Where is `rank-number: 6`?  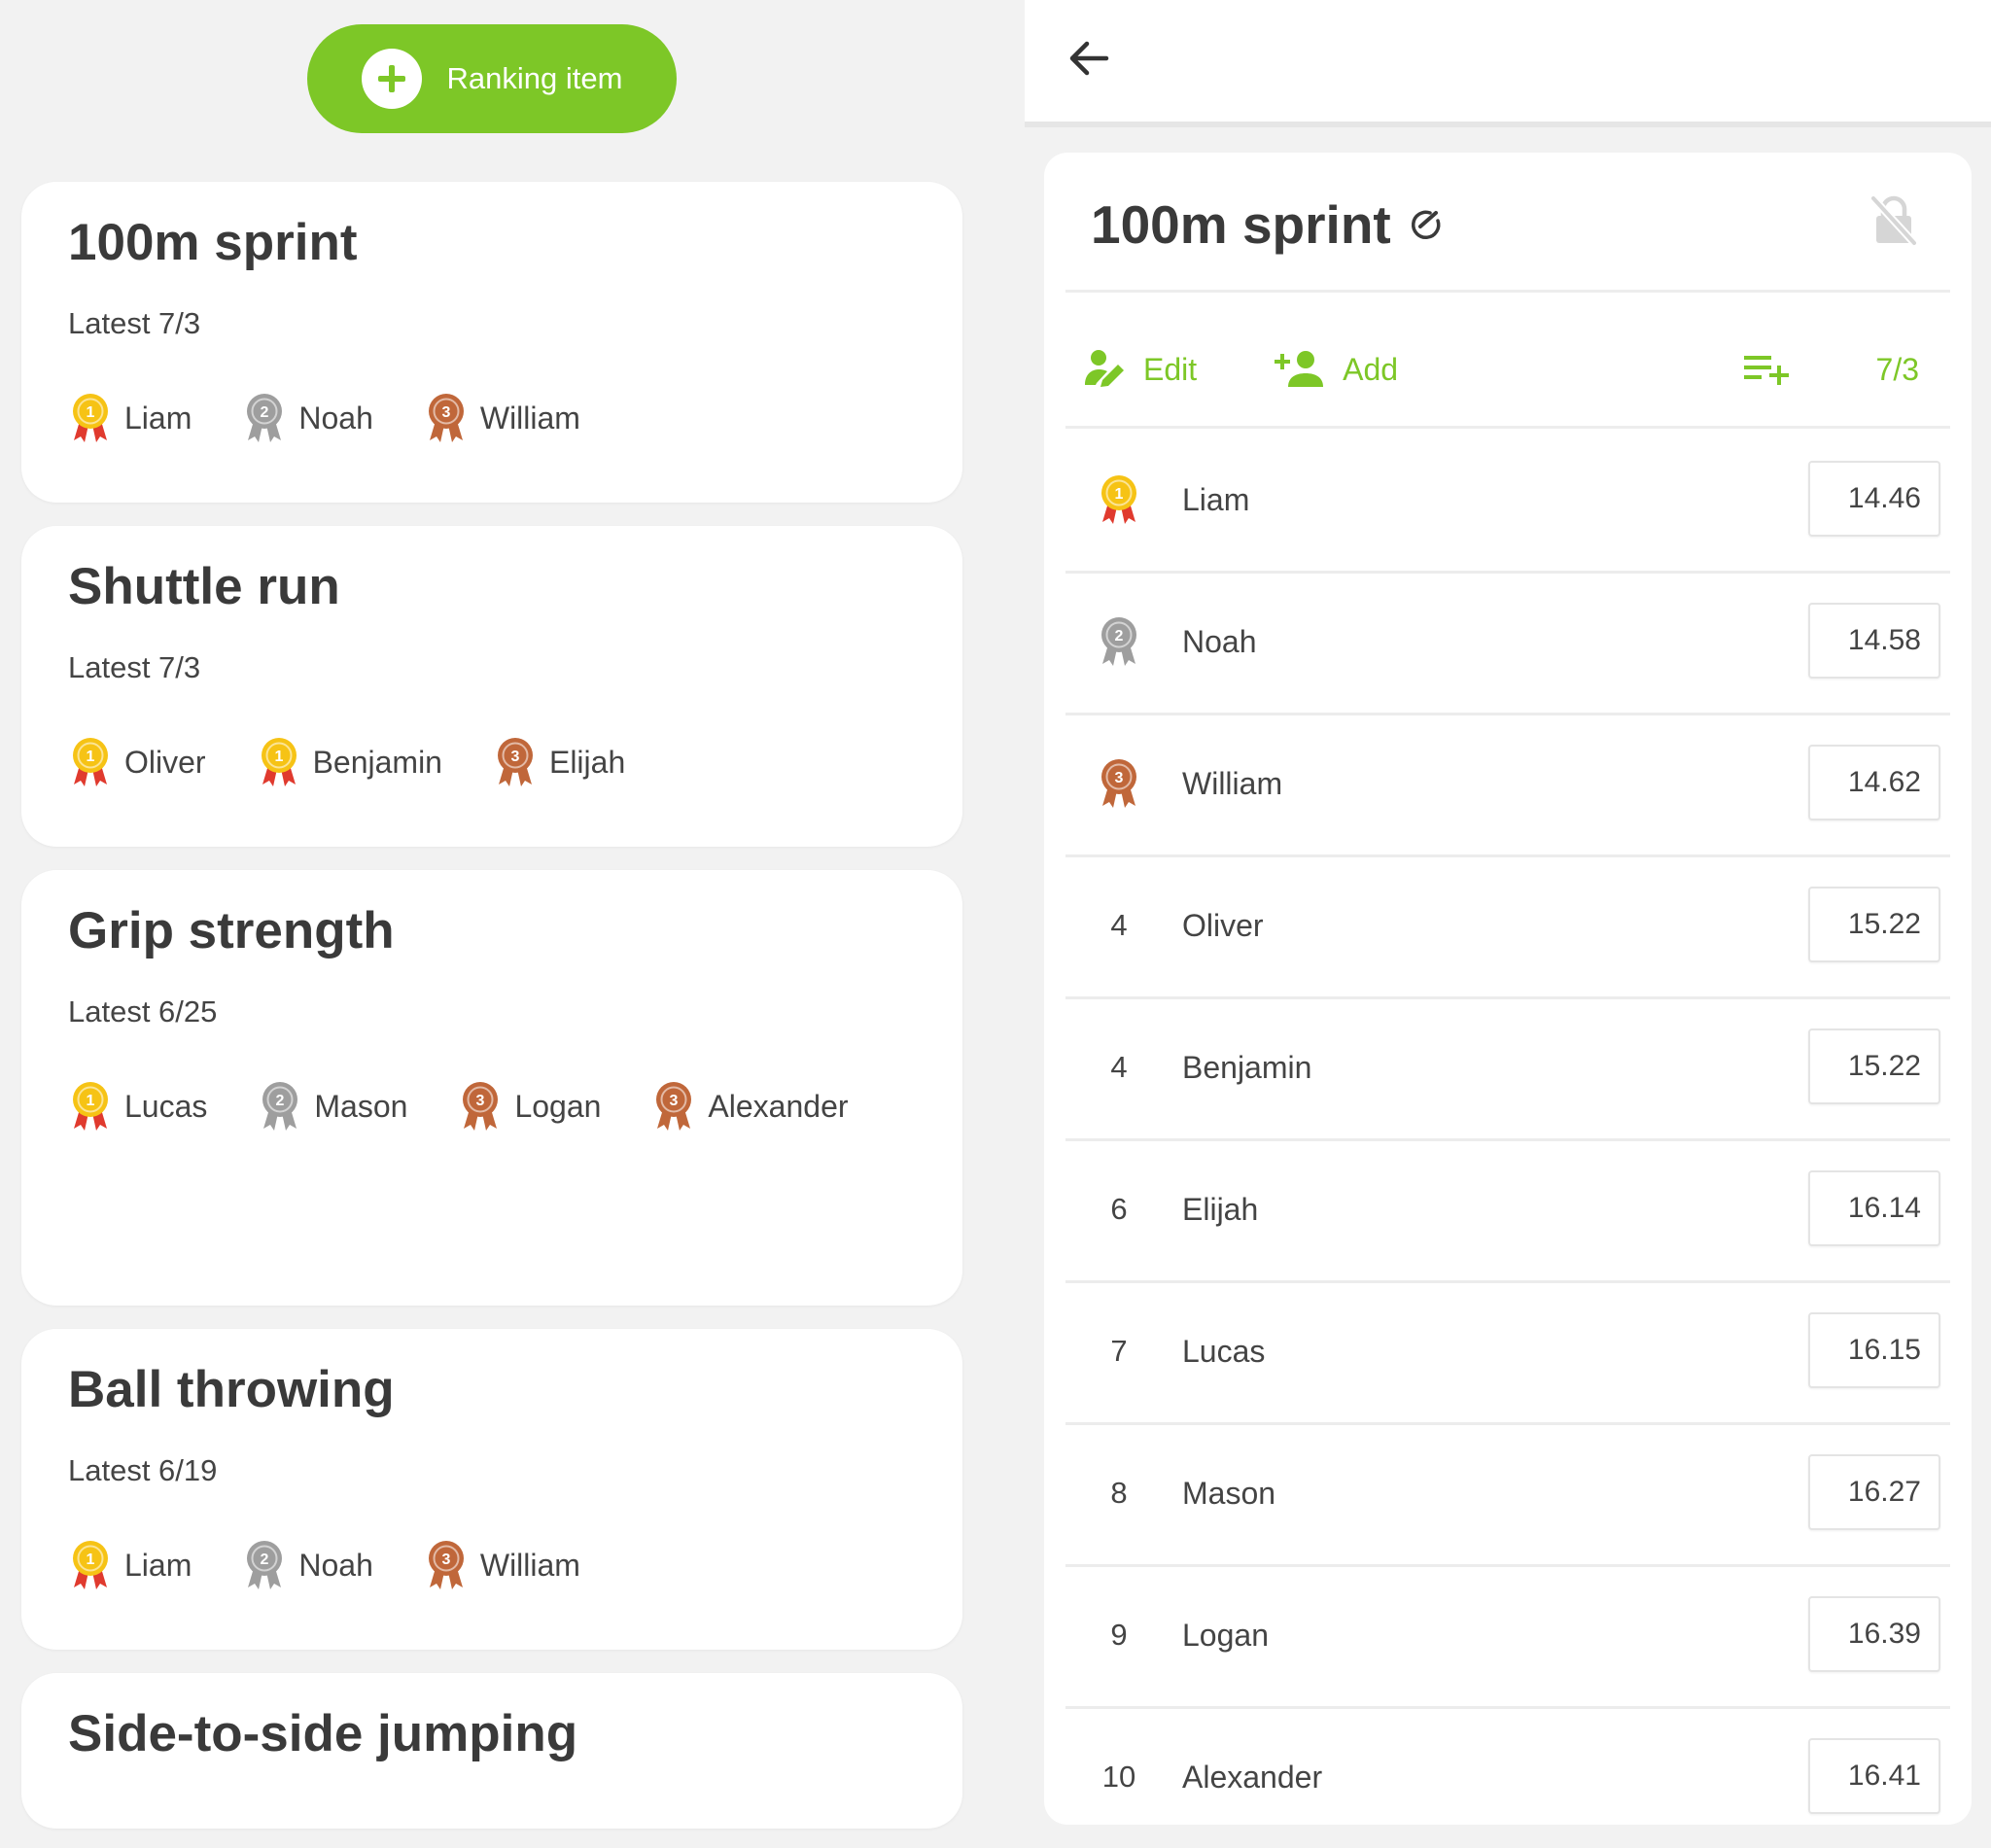 rank-number: 6 is located at coordinates (1119, 1209).